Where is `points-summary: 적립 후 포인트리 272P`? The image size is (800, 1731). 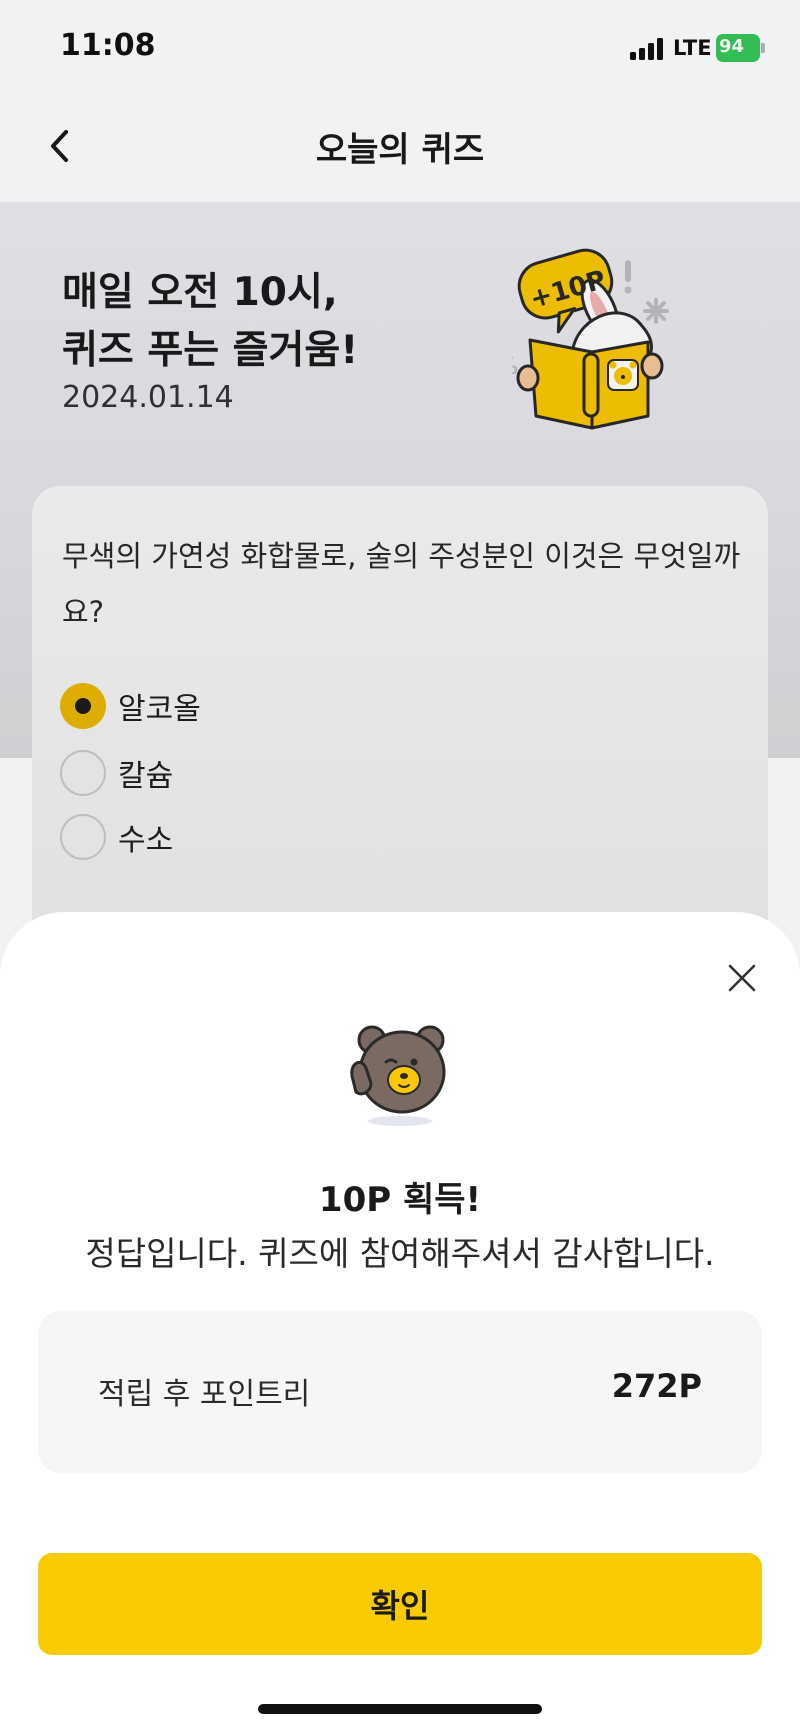 points-summary: 적립 후 포인트리 272P is located at coordinates (400, 1392).